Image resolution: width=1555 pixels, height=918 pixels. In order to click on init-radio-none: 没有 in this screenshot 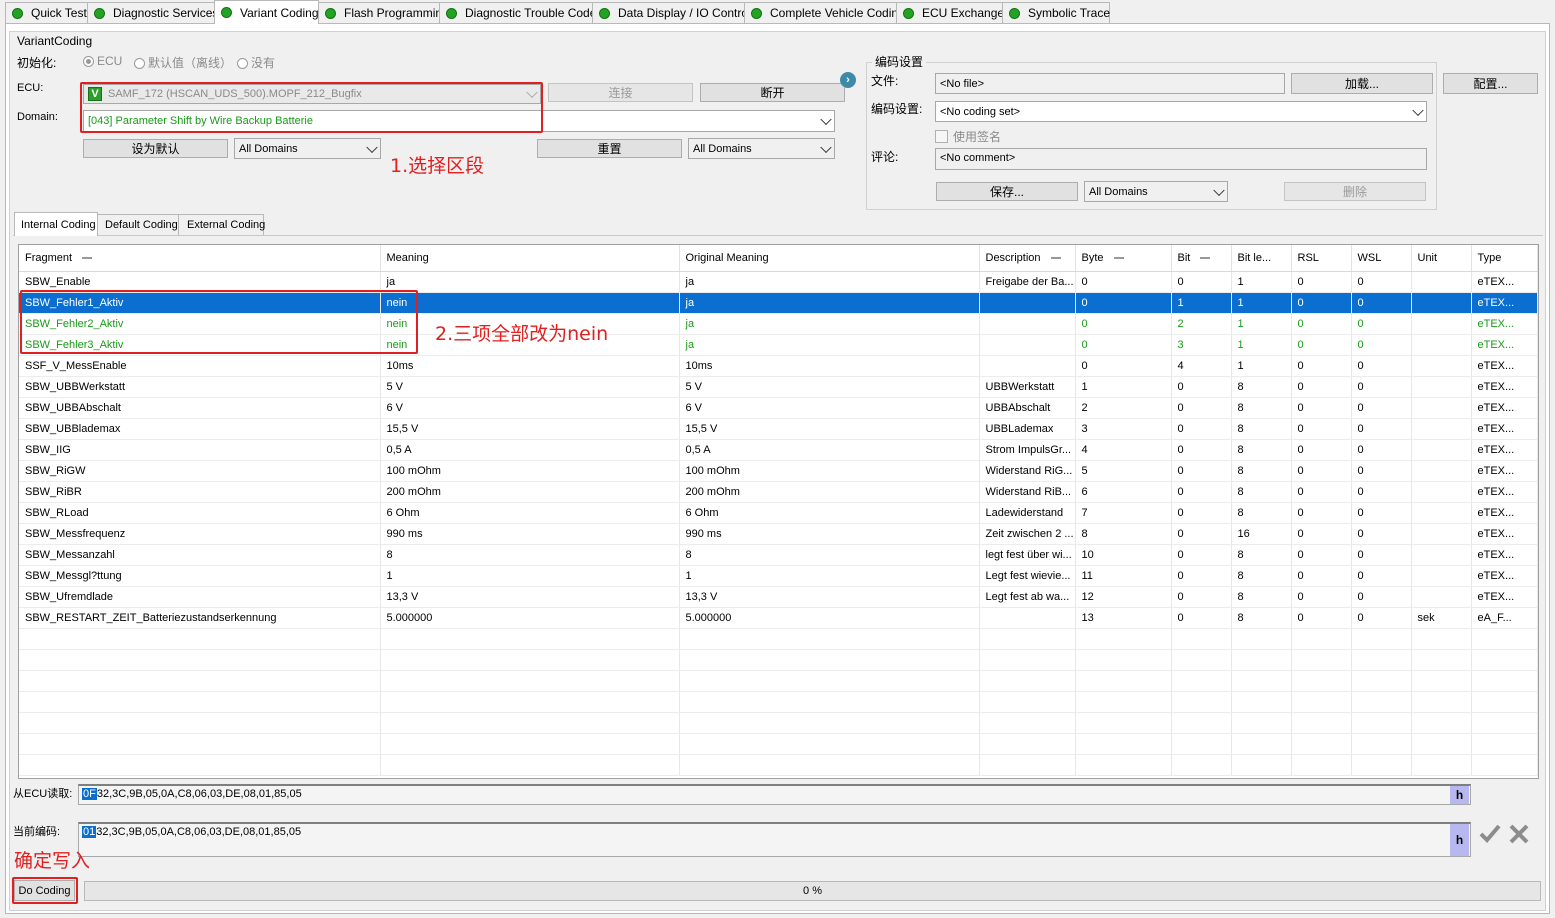, I will do `click(256, 62)`.